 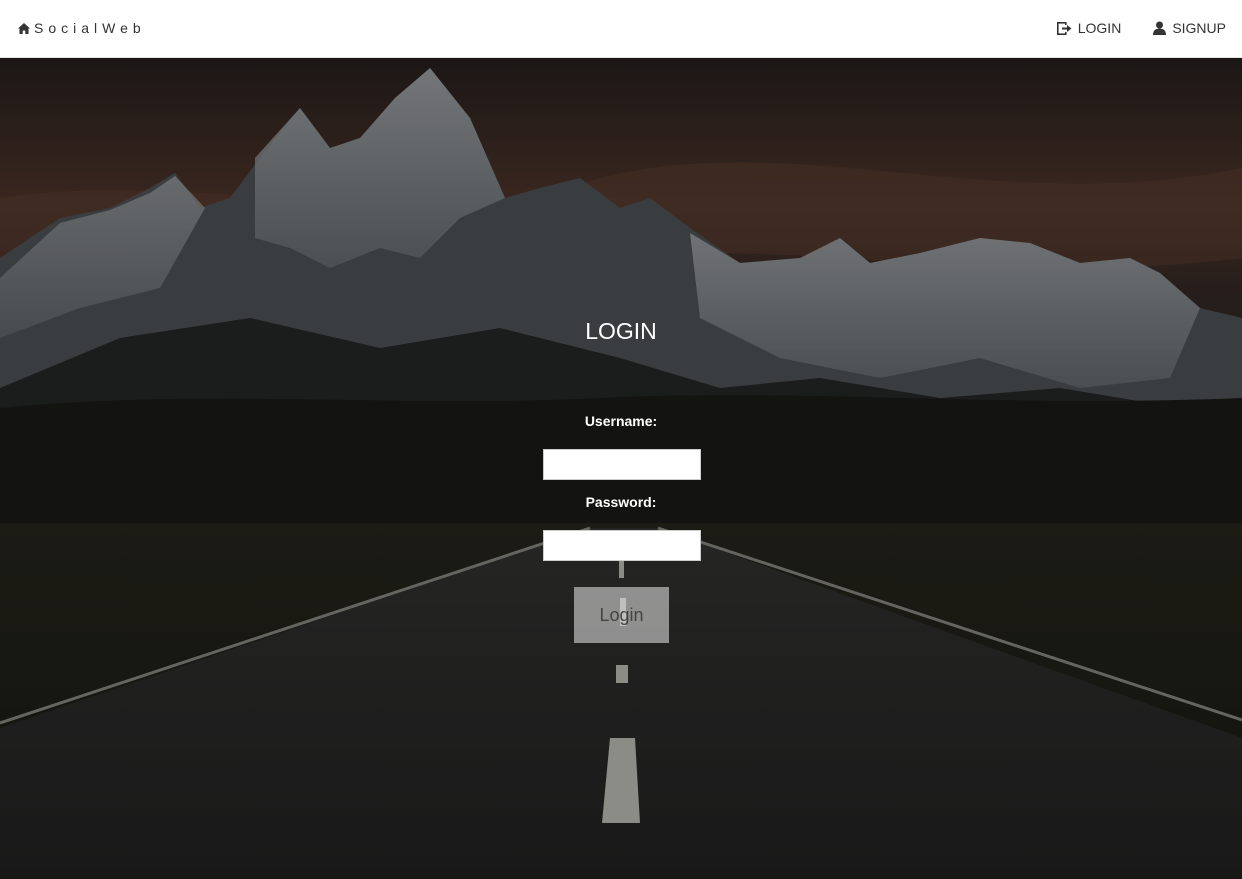 I want to click on username-label: Username:, so click(x=621, y=421).